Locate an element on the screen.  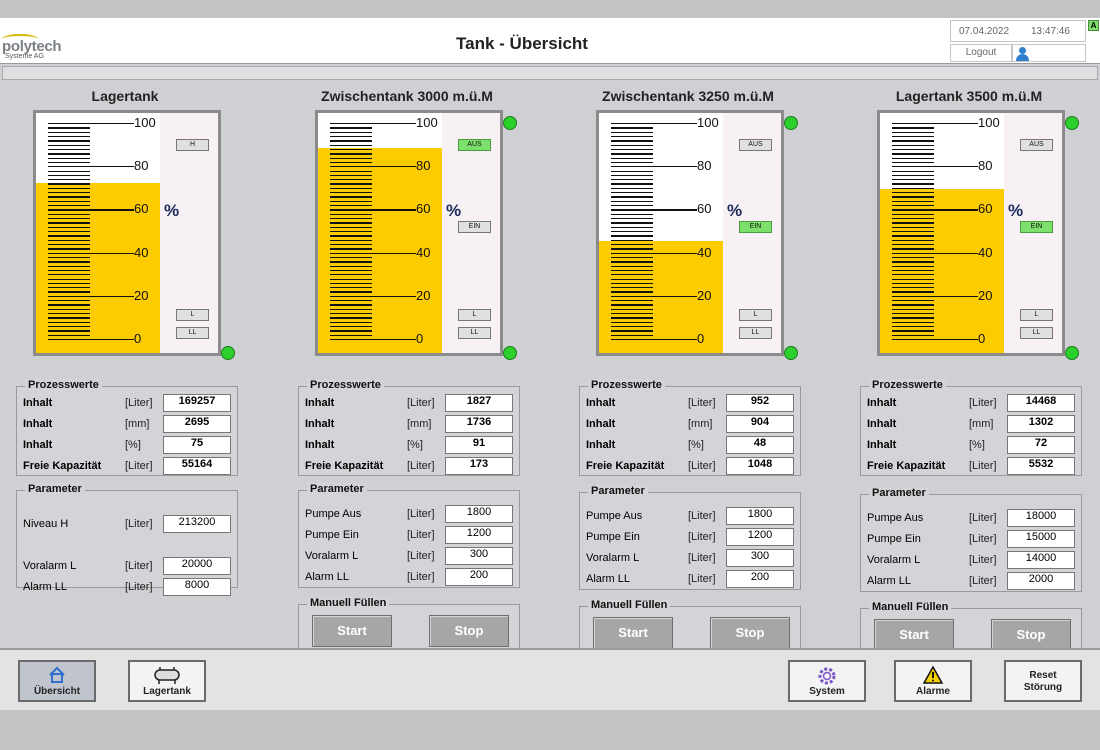
scale-label: 100 is located at coordinates (145, 122).